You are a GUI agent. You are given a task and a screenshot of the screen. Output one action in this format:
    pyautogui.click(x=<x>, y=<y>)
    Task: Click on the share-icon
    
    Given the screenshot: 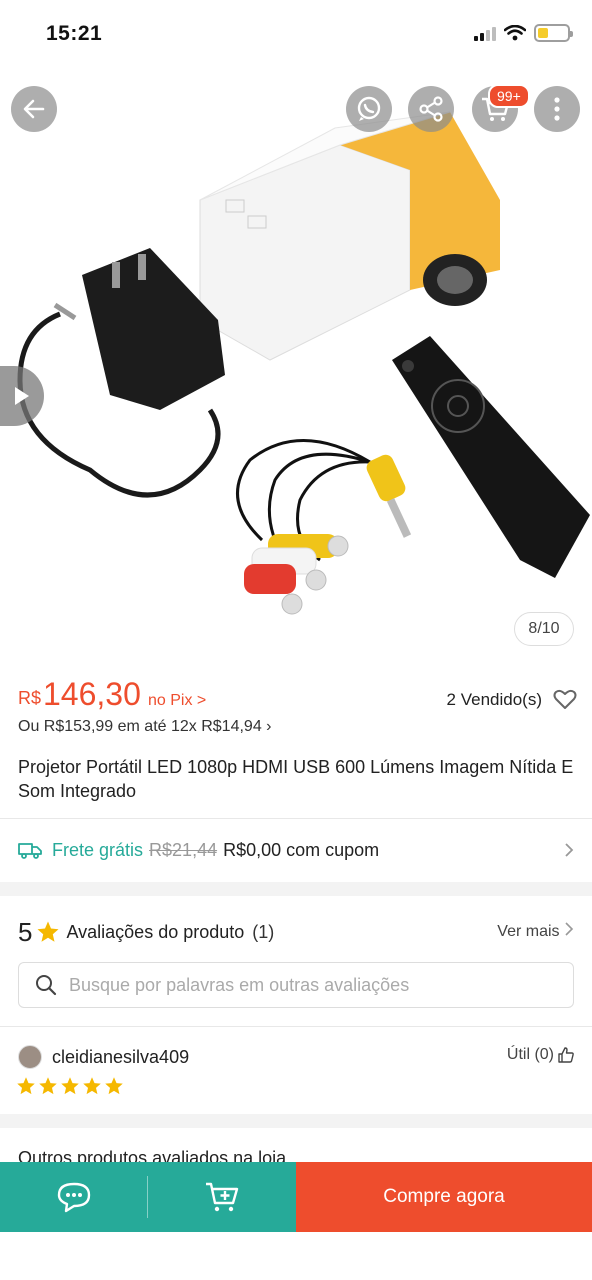 What is the action you would take?
    pyautogui.click(x=431, y=109)
    